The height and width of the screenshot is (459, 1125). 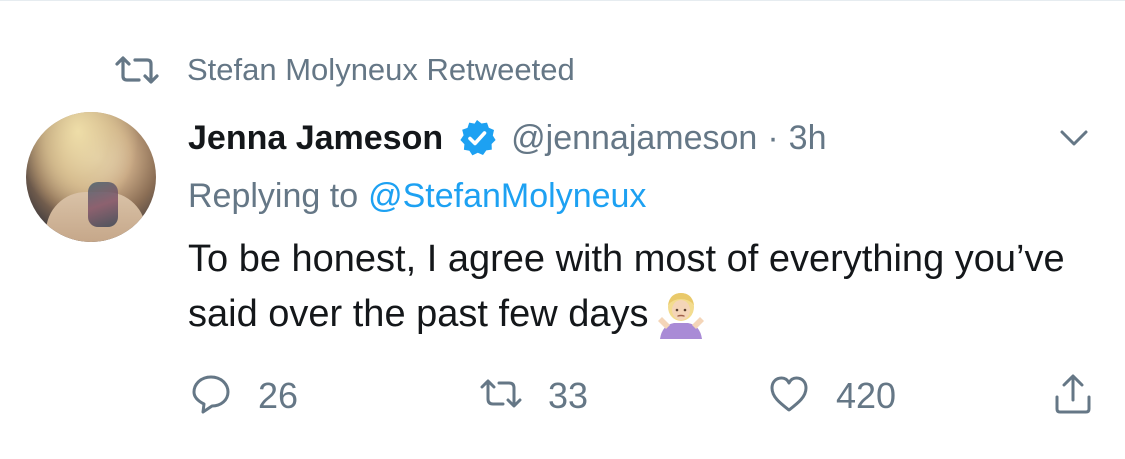 I want to click on share-icon, so click(x=1073, y=396).